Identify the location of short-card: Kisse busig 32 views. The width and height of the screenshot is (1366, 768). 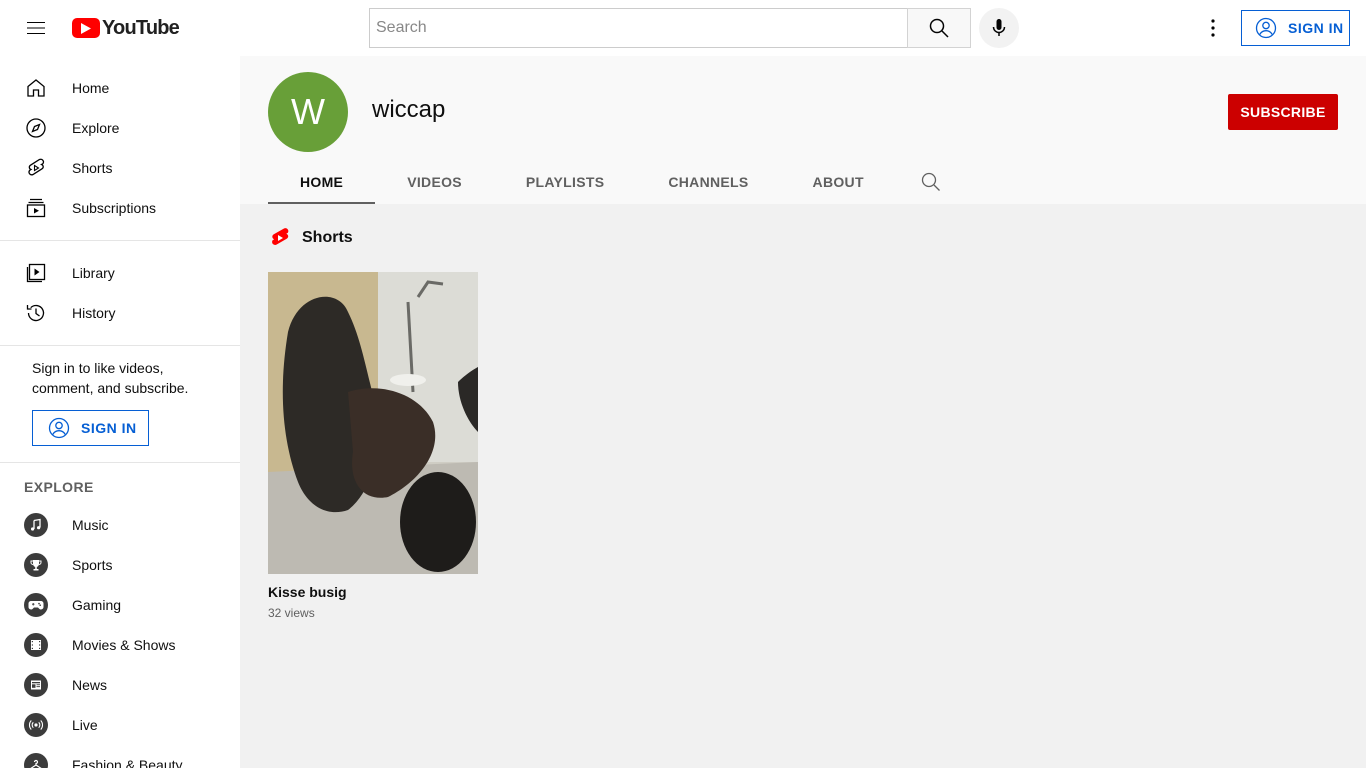
(373, 446).